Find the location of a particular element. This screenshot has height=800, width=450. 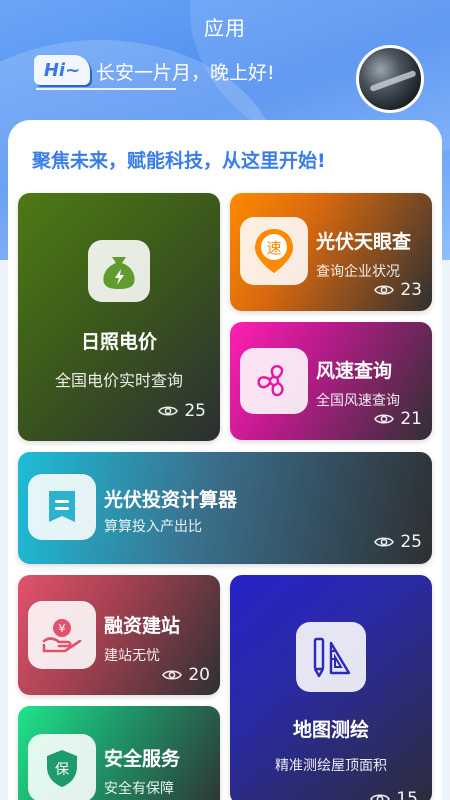

greeting-text: 长安一片月，晚上好! is located at coordinates (185, 73).